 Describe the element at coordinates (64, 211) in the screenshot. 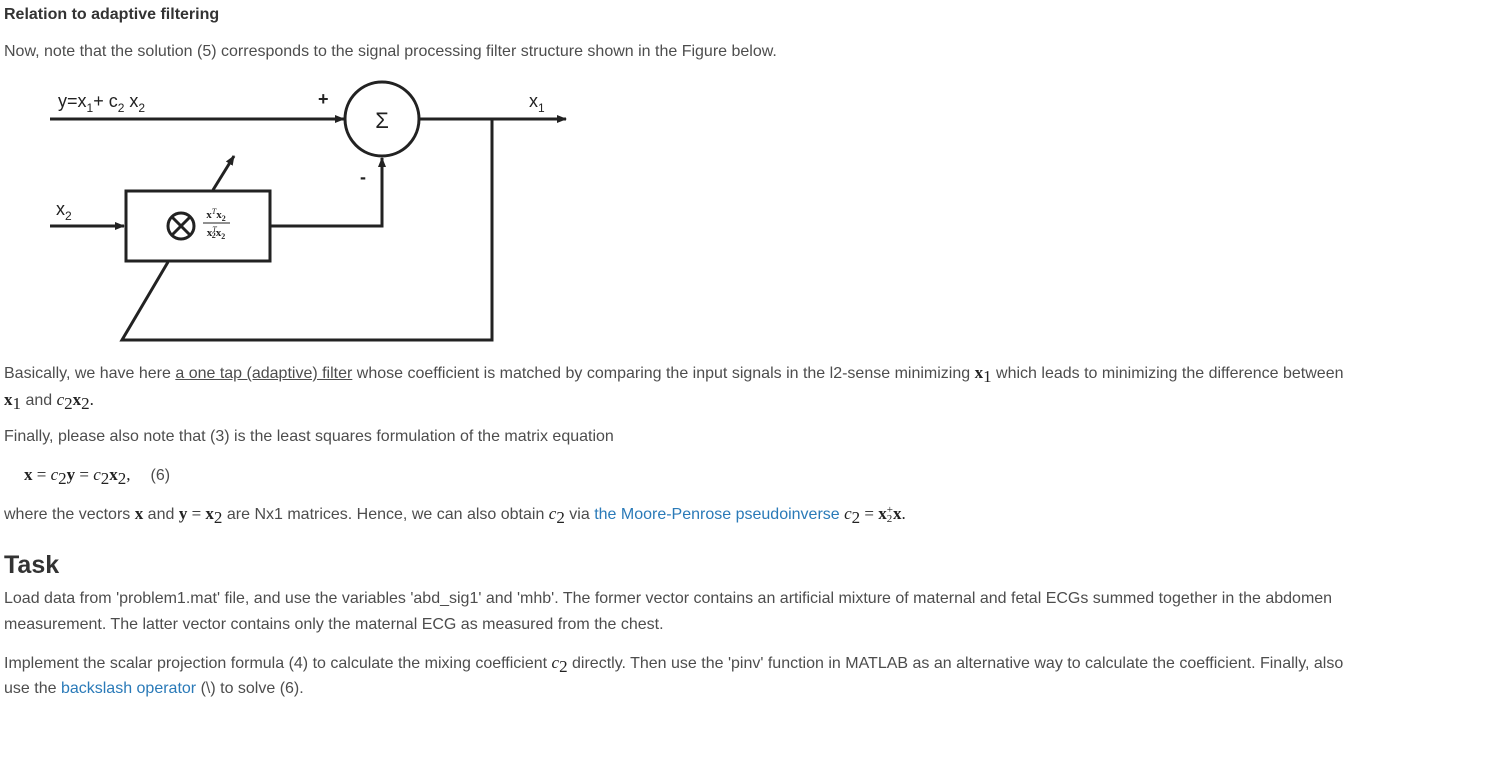

I see `input-x2-label: x2` at that location.